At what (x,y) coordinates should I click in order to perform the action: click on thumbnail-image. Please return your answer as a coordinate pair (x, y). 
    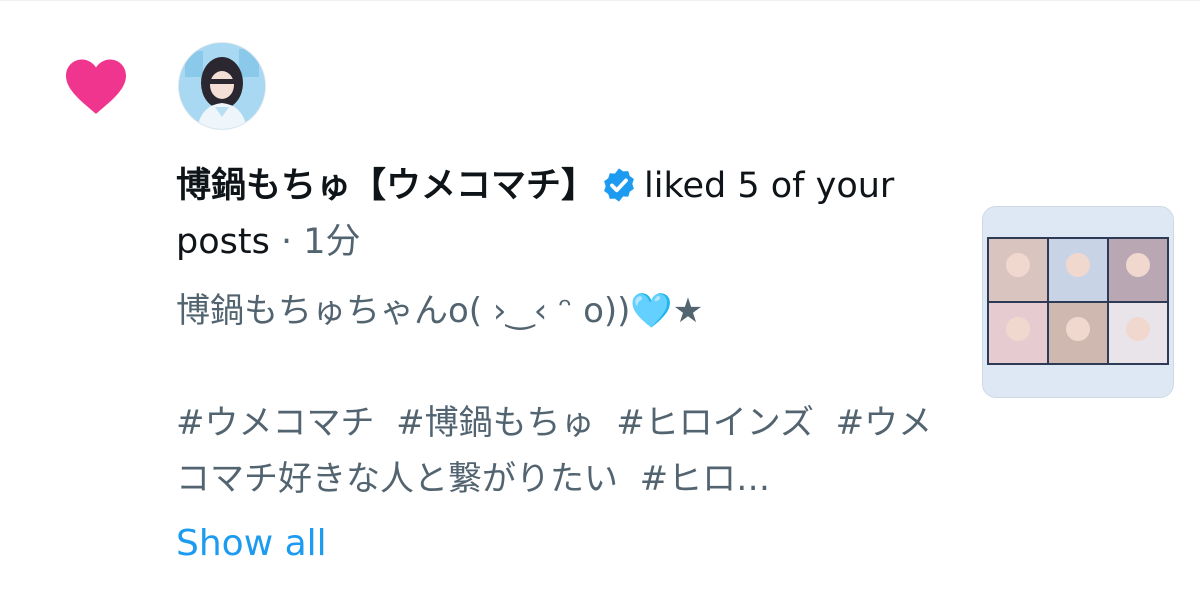
    Looking at the image, I should click on (1078, 302).